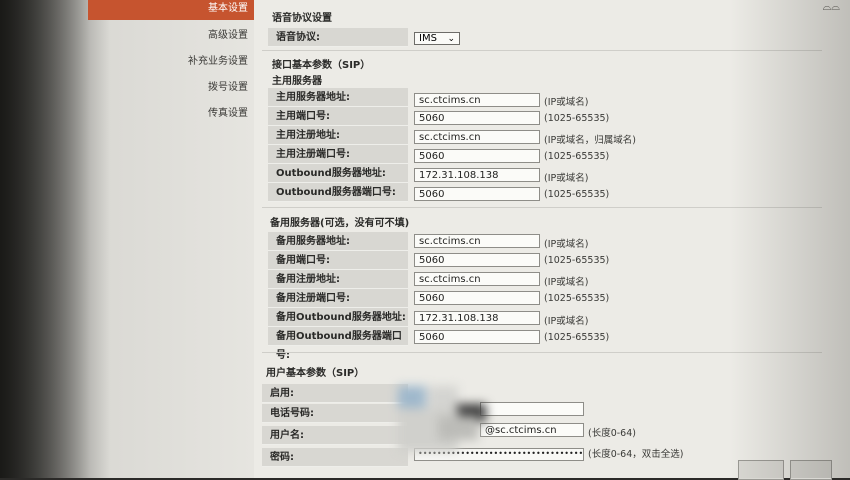 This screenshot has width=850, height=480. Describe the element at coordinates (451, 39) in the screenshot. I see `chevron-down-icon: ⌄` at that location.